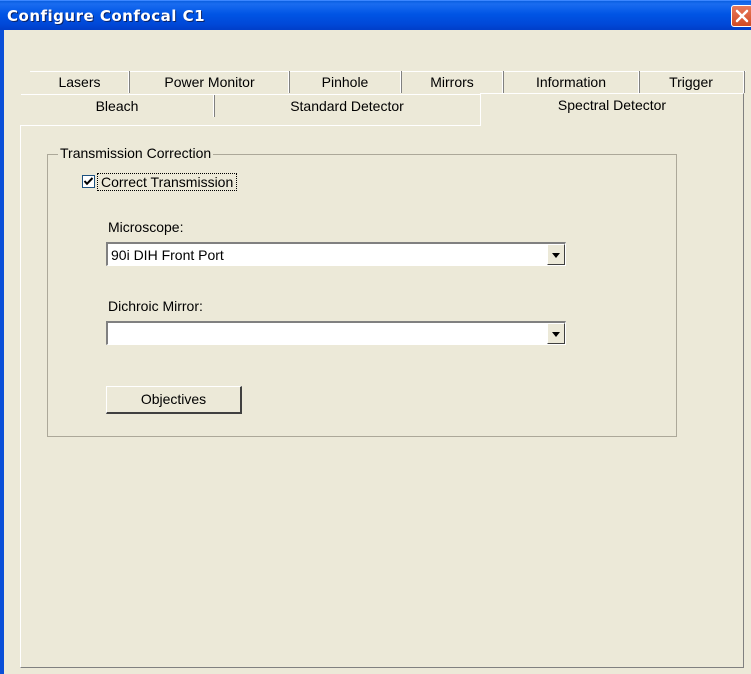  What do you see at coordinates (336, 254) in the screenshot?
I see `microscope-select: 90i DIH Front Port` at bounding box center [336, 254].